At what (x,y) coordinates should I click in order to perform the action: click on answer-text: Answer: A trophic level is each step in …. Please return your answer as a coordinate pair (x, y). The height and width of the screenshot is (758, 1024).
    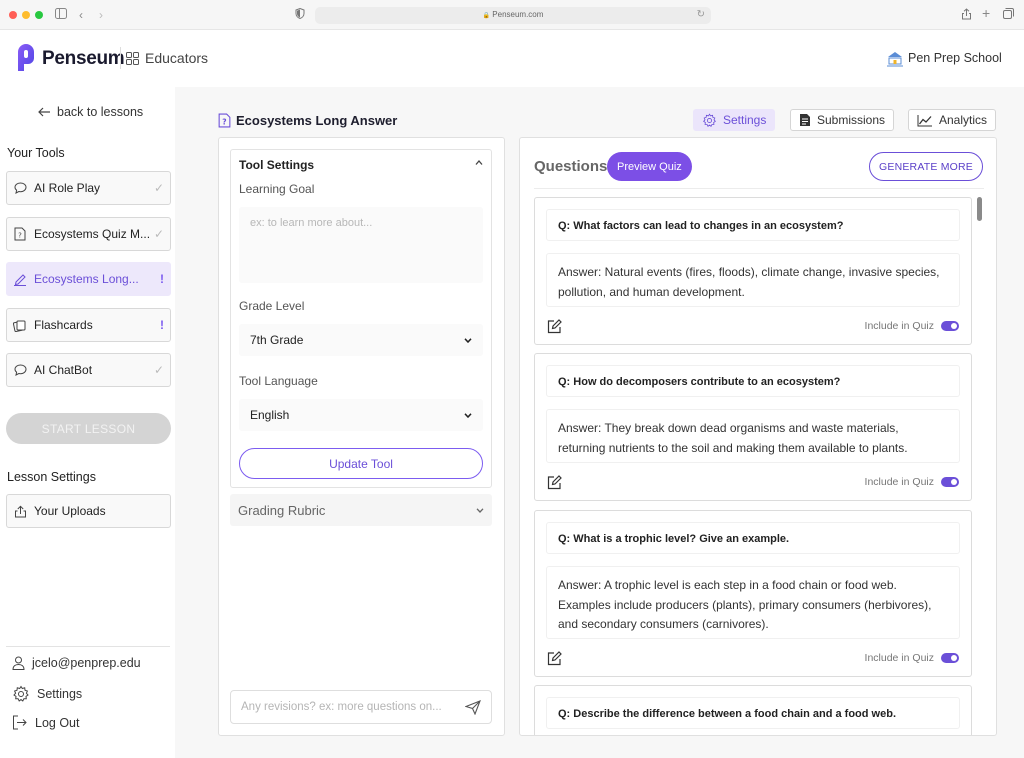
    Looking at the image, I should click on (753, 602).